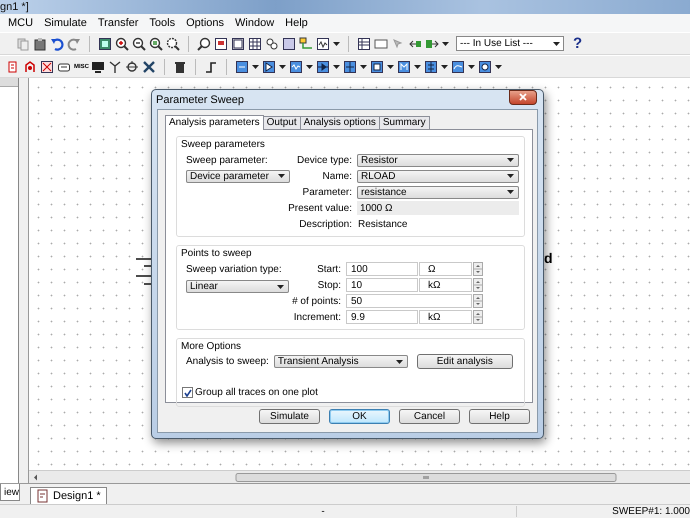  What do you see at coordinates (254, 23) in the screenshot?
I see `menu-item: Window` at bounding box center [254, 23].